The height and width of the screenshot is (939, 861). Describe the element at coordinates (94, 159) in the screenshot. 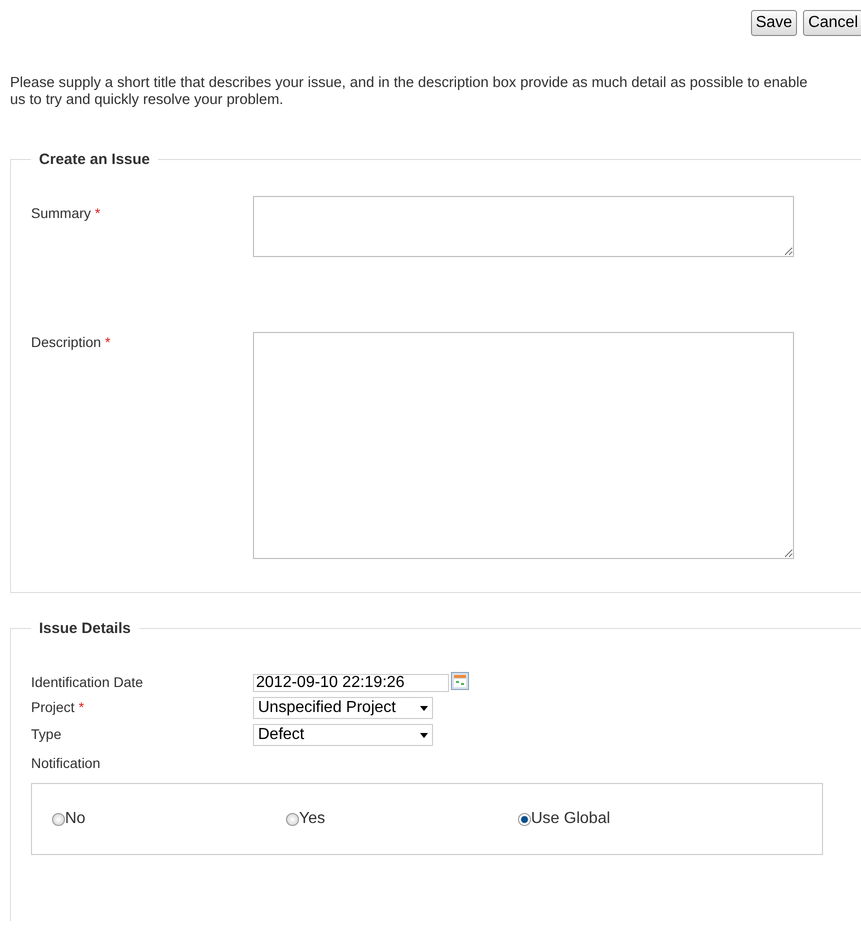

I see `section-title: Create an Issue` at that location.